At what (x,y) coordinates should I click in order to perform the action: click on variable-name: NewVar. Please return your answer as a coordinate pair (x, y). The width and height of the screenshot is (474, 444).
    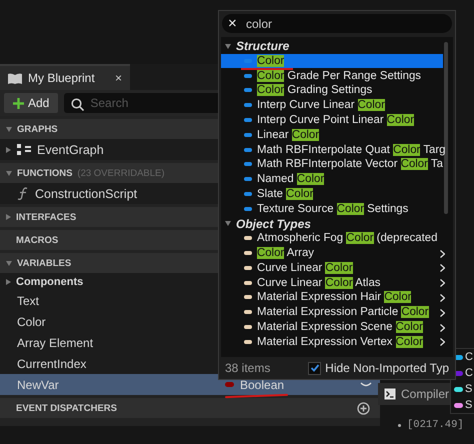
    Looking at the image, I should click on (38, 385).